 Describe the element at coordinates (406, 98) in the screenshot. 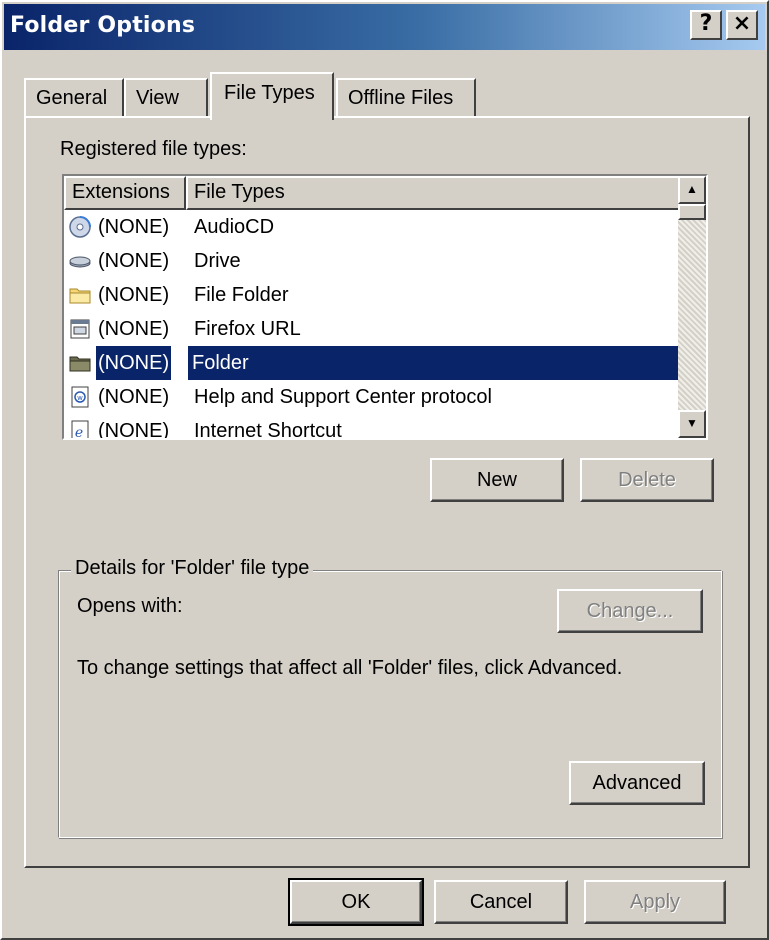

I see `tab-offline-files: Offline Files` at that location.